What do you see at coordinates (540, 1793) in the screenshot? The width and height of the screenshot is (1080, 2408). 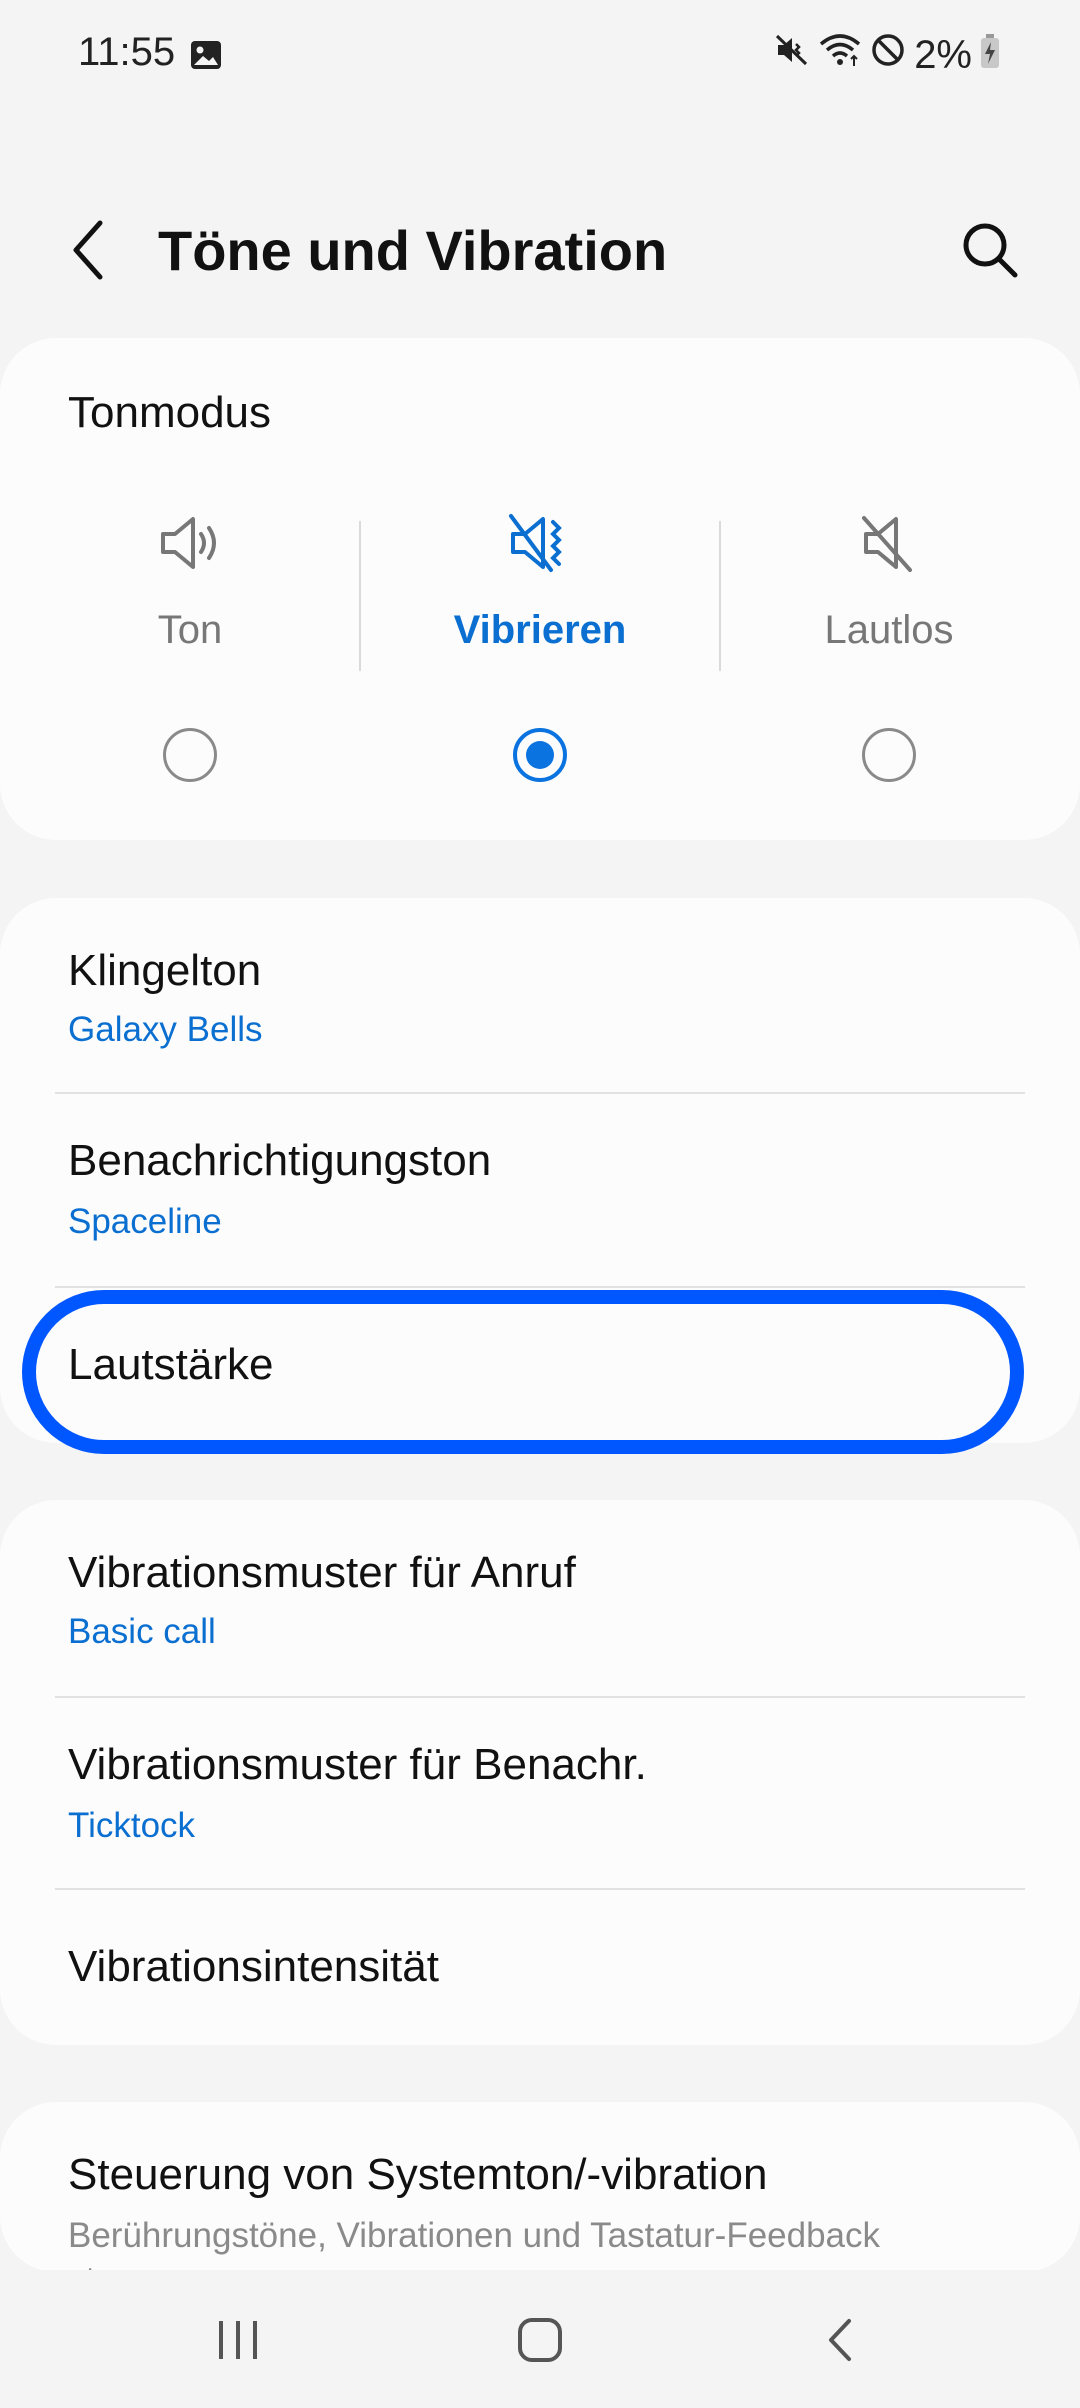 I see `notification-vibration-pattern-row: Vibrationsmuster für Benachr. Ticktock` at bounding box center [540, 1793].